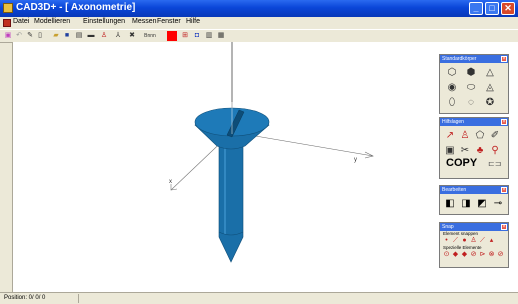  I want to click on panel-hilfslagen-title: Hilfslagen, so click(453, 122).